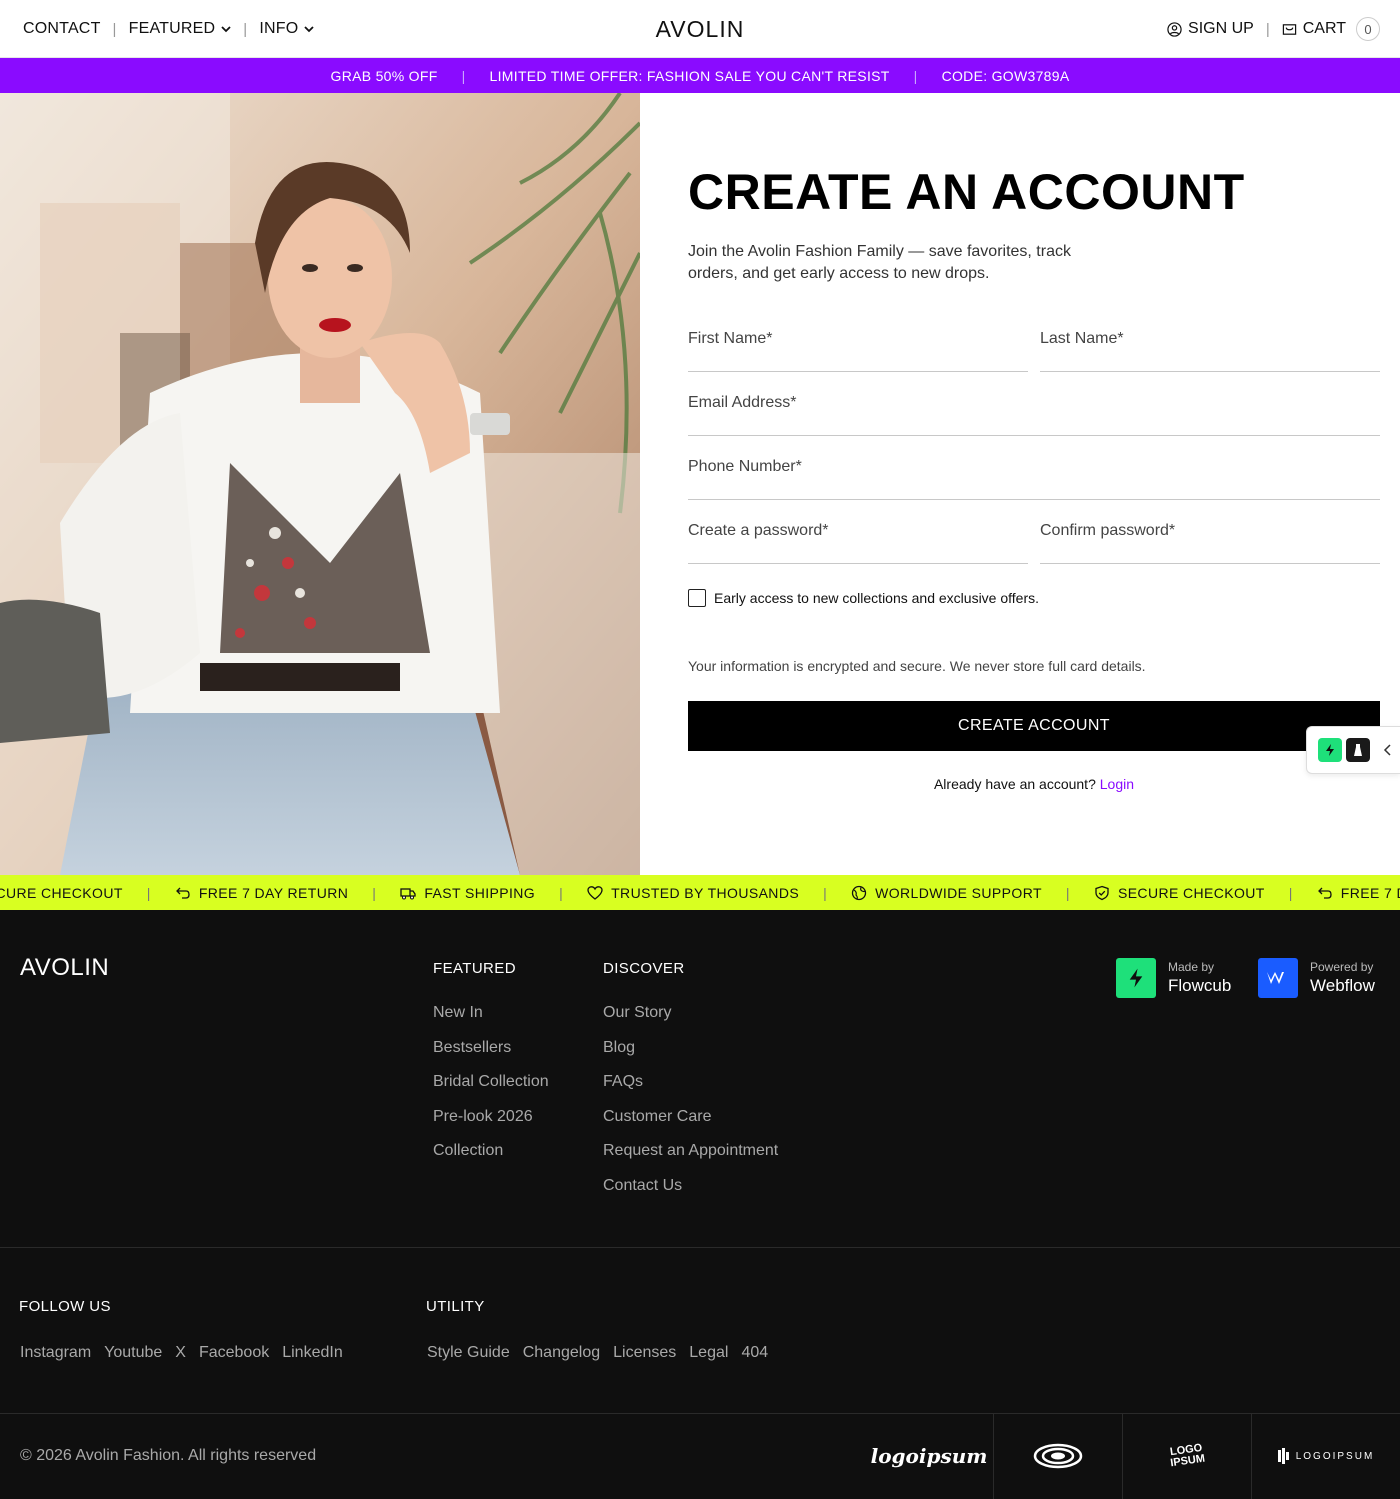 The width and height of the screenshot is (1400, 1499). What do you see at coordinates (929, 1456) in the screenshot?
I see `partner-logo: logoipsum` at bounding box center [929, 1456].